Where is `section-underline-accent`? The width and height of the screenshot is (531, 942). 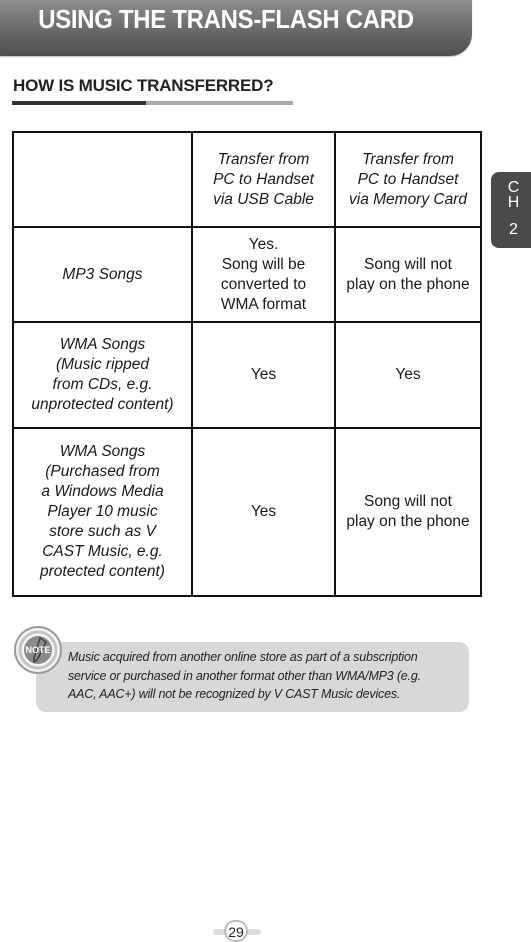 section-underline-accent is located at coordinates (219, 103).